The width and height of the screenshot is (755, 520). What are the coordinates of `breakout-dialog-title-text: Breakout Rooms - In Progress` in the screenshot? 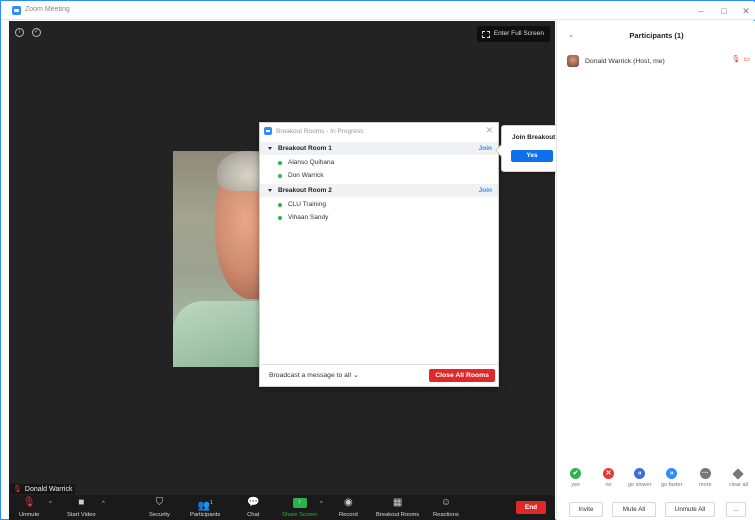 It's located at (320, 131).